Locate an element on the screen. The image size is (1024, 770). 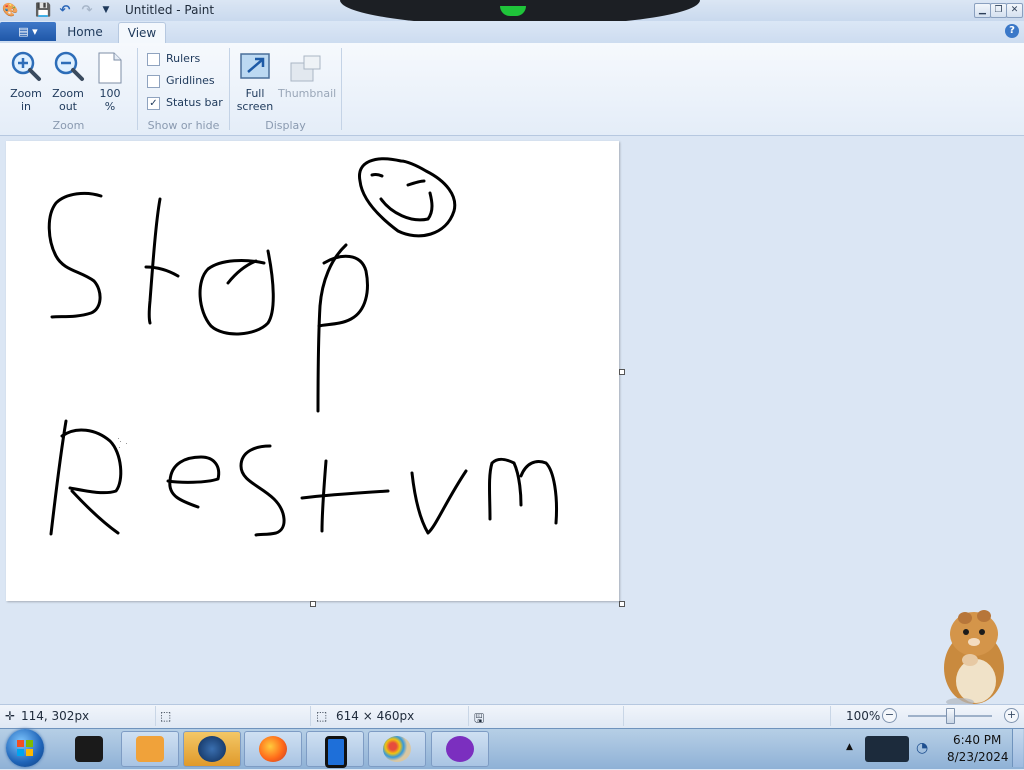
zoom-level: 100% is located at coordinates (863, 716).